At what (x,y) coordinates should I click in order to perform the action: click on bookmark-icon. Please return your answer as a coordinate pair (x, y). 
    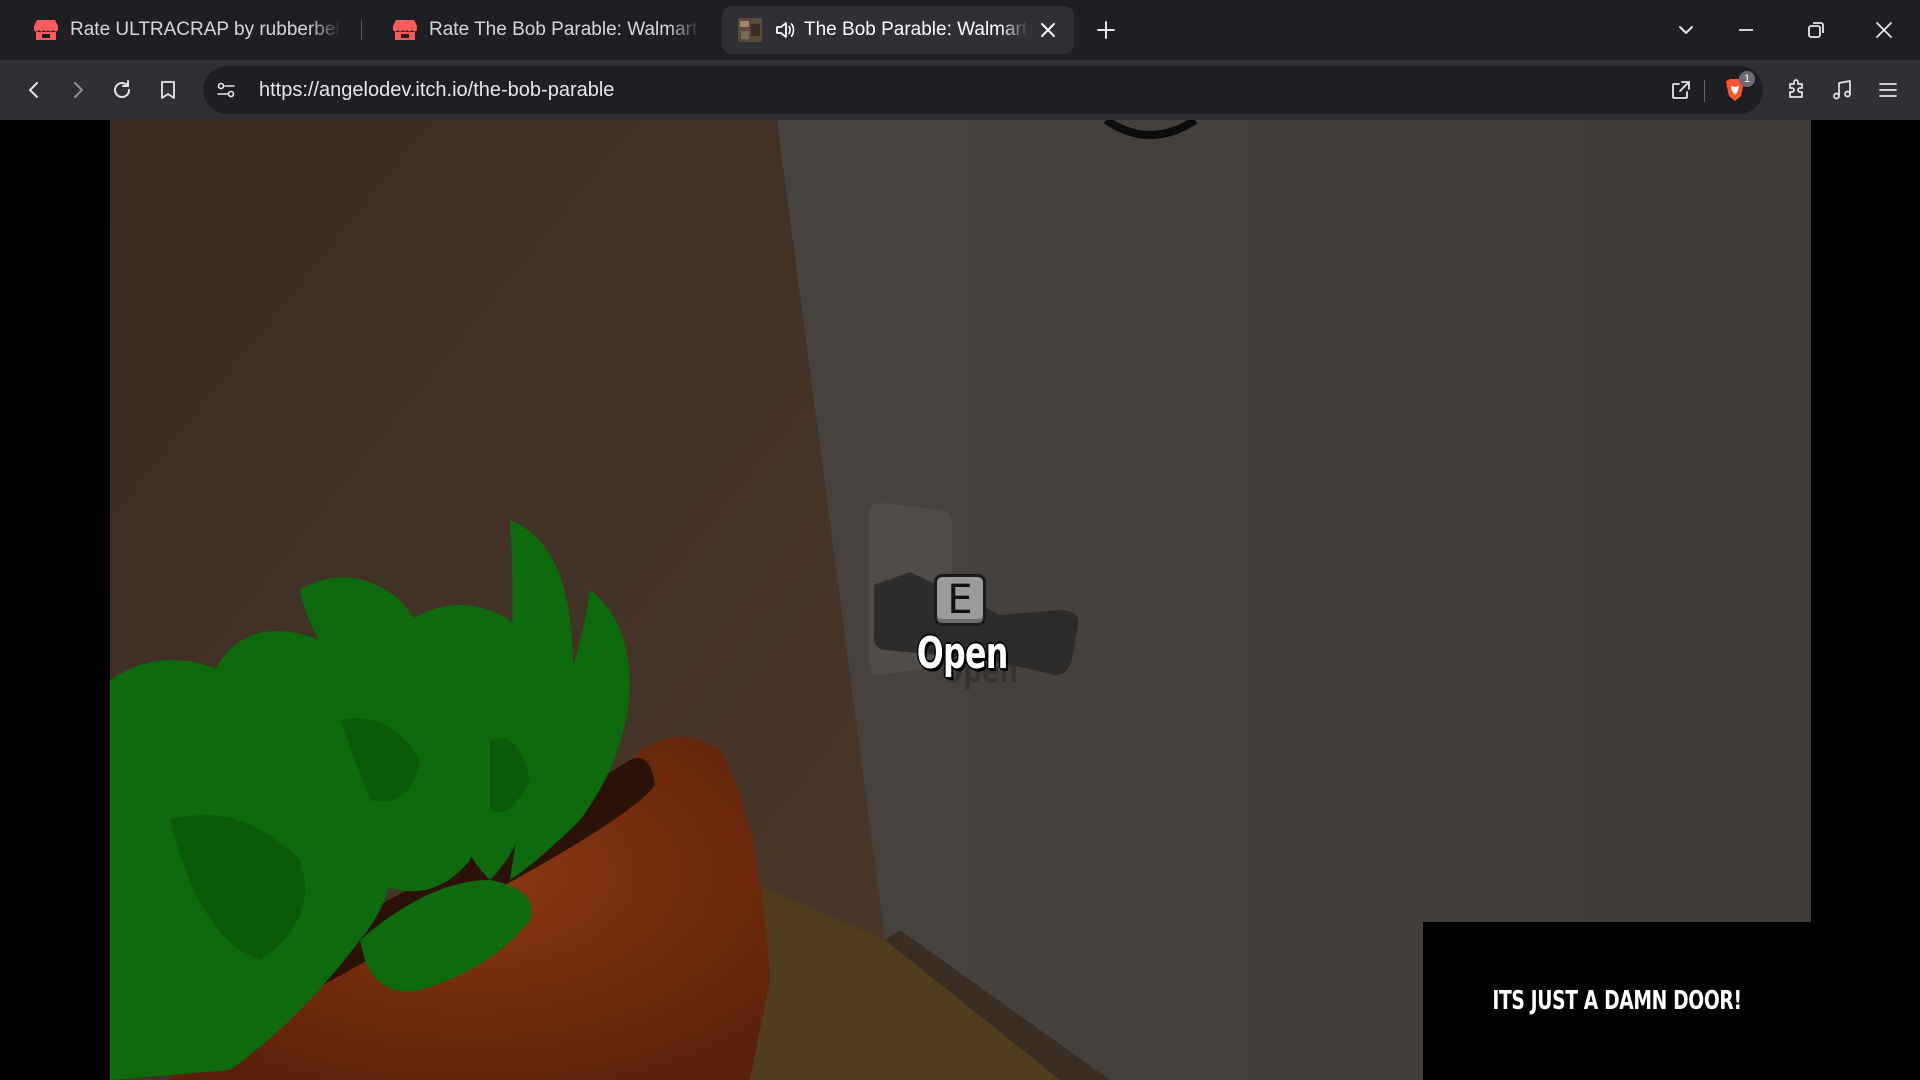
    Looking at the image, I should click on (168, 90).